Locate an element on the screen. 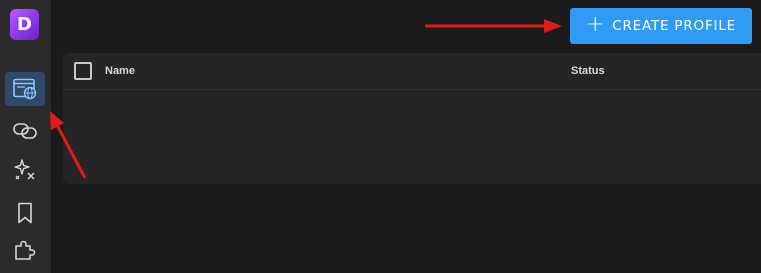  sidebar-item-extensions is located at coordinates (25, 249).